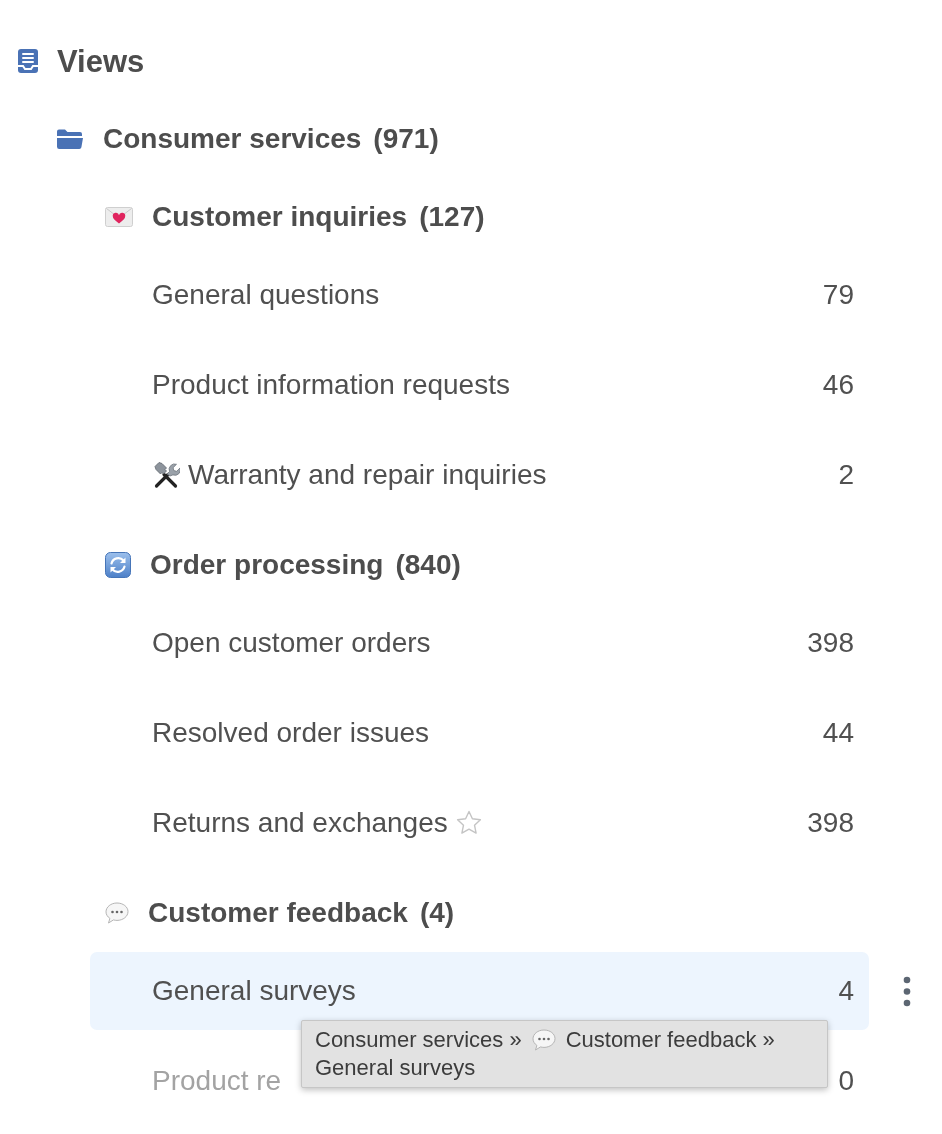 The image size is (942, 1134). What do you see at coordinates (838, 295) in the screenshot?
I see `view-count: 79` at bounding box center [838, 295].